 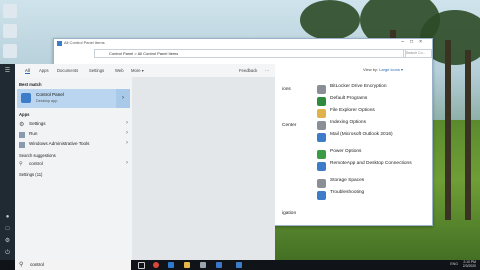 What do you see at coordinates (372, 126) in the screenshot?
I see `cp-item-indexing-options: Indexing Options` at bounding box center [372, 126].